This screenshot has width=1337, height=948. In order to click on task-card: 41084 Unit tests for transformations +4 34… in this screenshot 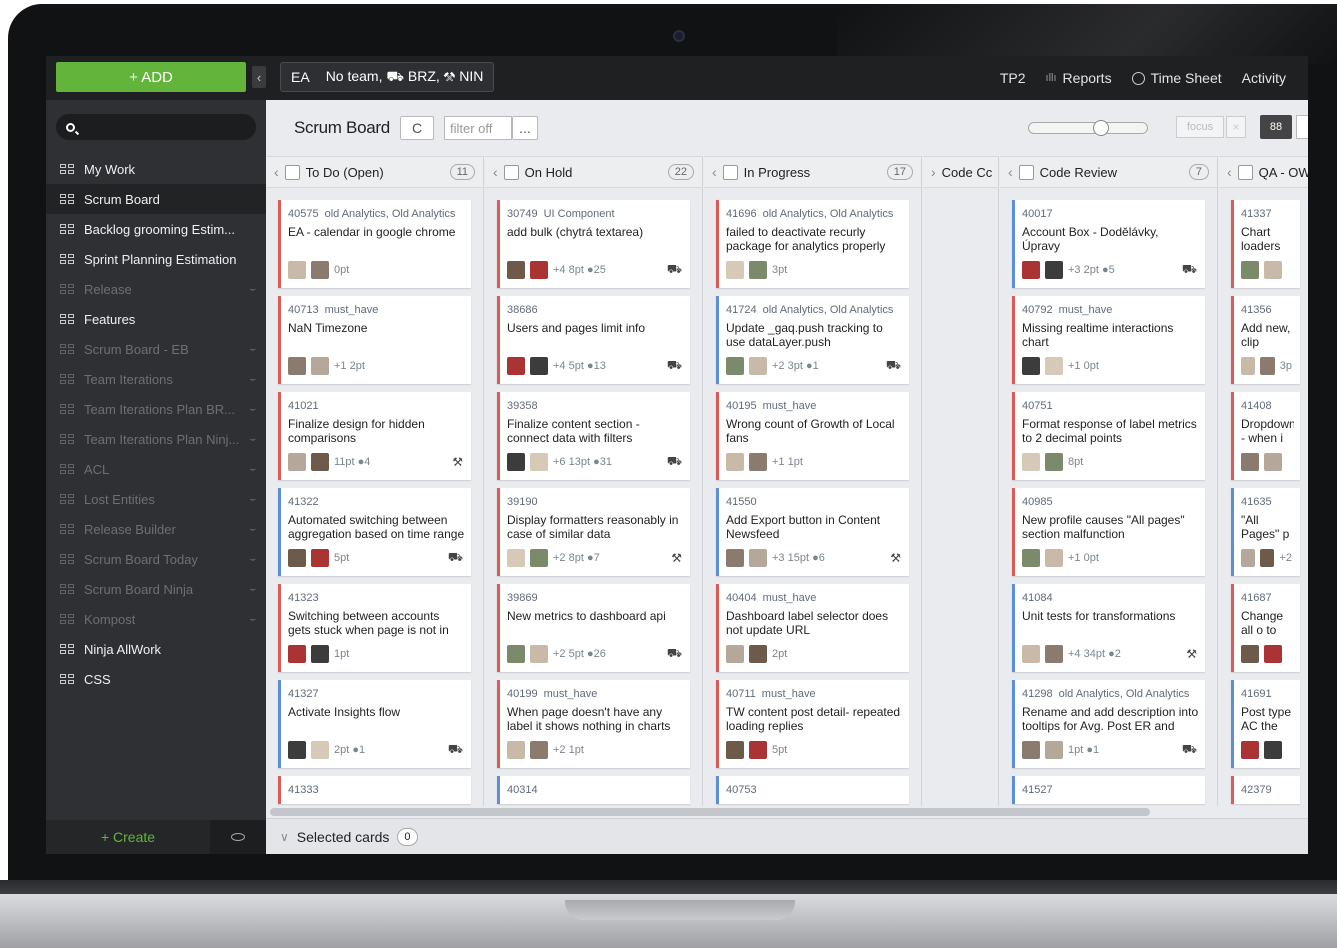, I will do `click(1108, 628)`.